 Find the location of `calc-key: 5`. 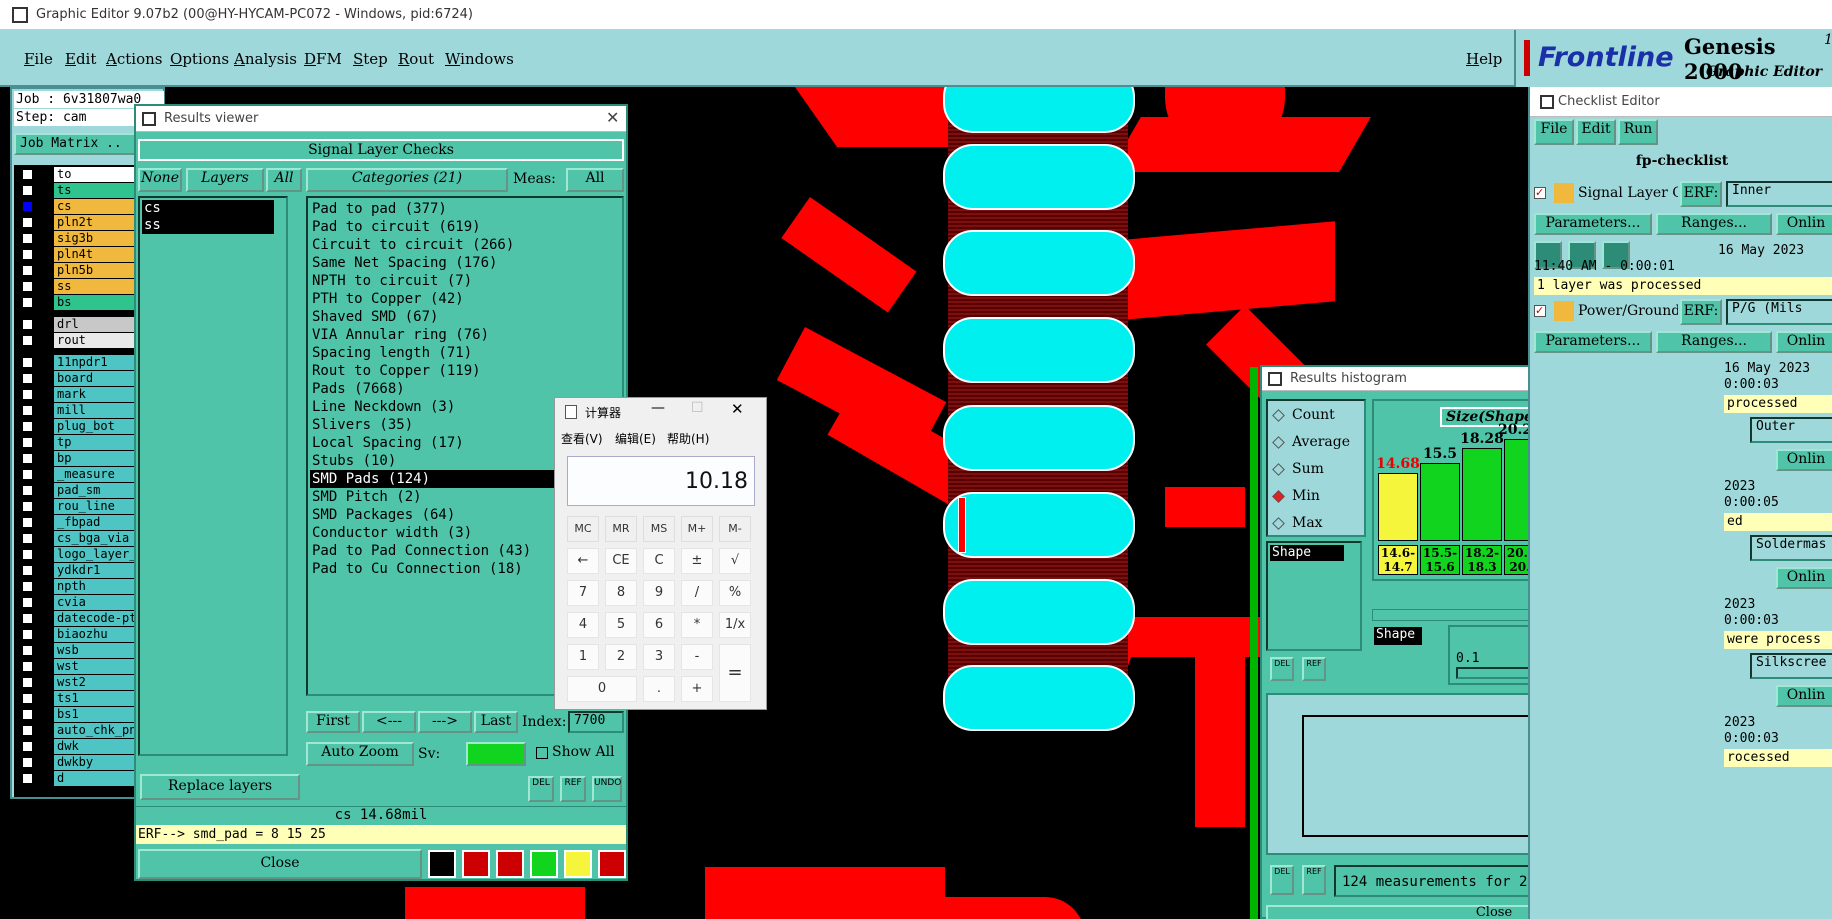

calc-key: 5 is located at coordinates (621, 625).